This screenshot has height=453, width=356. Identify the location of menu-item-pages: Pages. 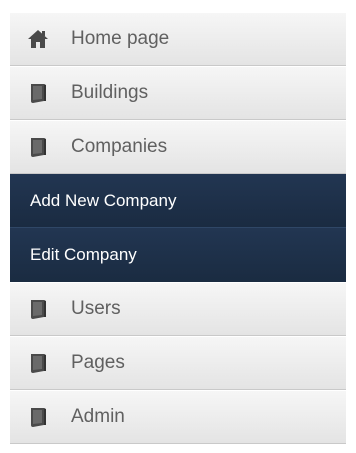
(178, 363).